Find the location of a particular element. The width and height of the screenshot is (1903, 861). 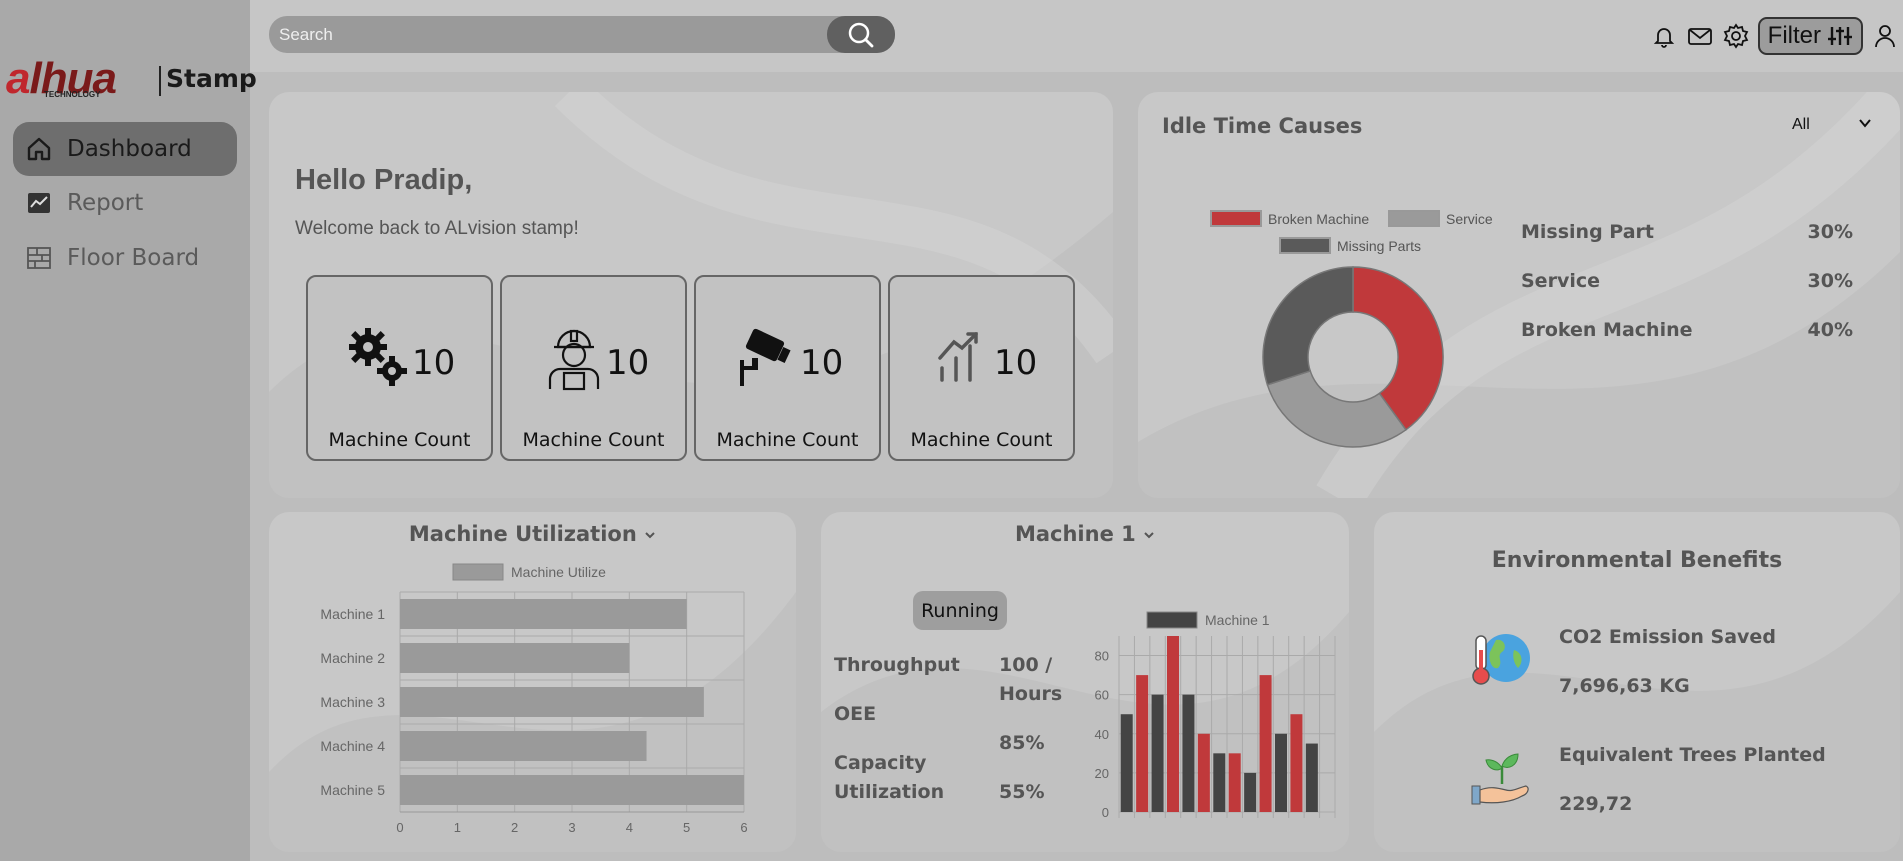

search-input is located at coordinates (559, 34).